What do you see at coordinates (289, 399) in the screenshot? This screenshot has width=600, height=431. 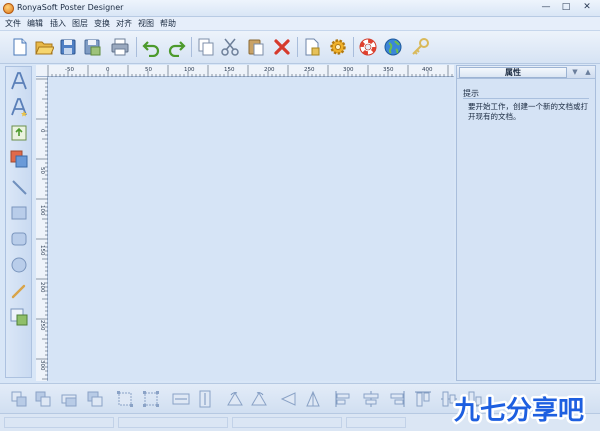 I see `flip-horizontal-icon` at bounding box center [289, 399].